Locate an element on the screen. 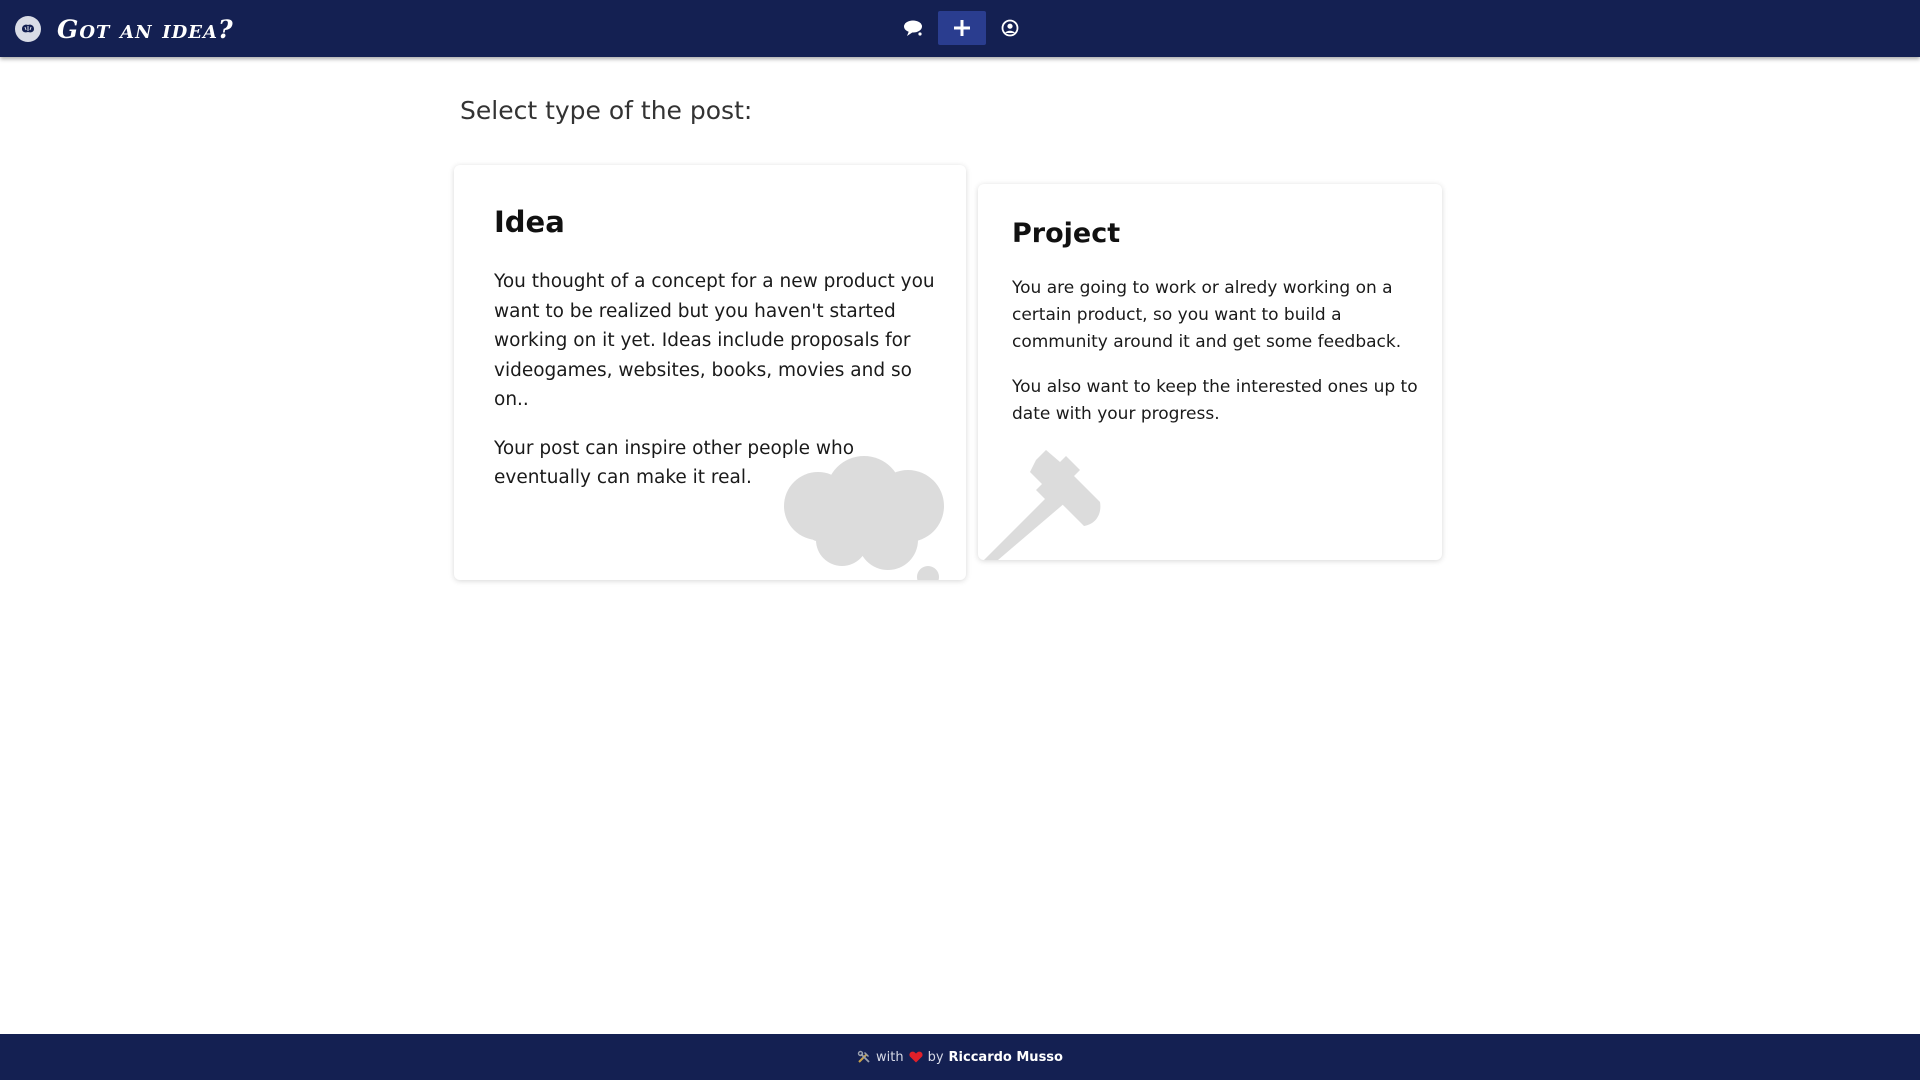  project-card-title: Project is located at coordinates (1066, 233).